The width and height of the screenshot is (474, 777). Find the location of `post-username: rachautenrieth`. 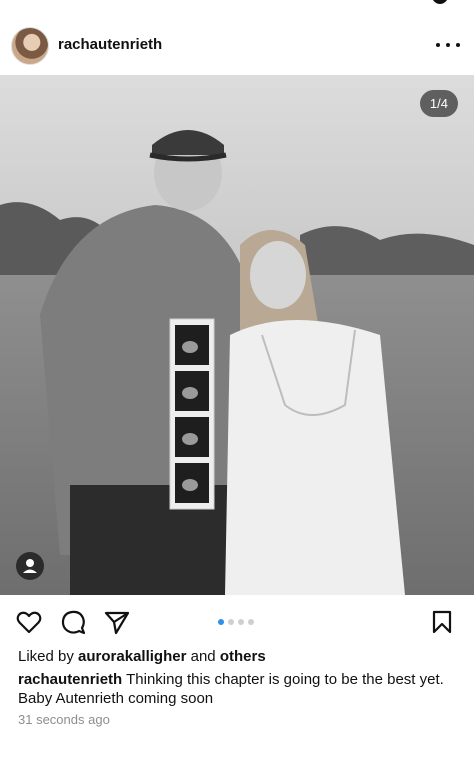

post-username: rachautenrieth is located at coordinates (110, 44).